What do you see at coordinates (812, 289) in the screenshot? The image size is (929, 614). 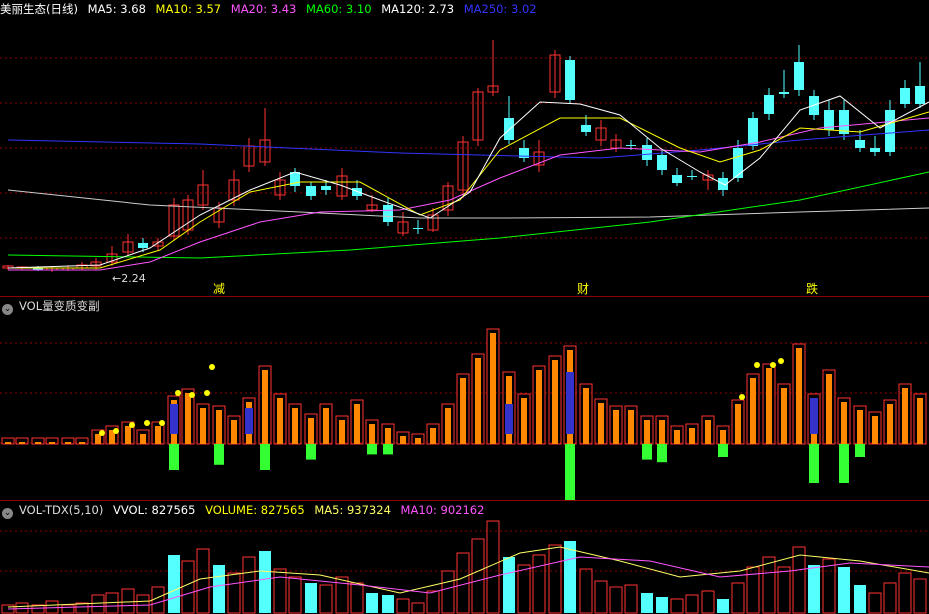 I see `event-label-3: 跌` at bounding box center [812, 289].